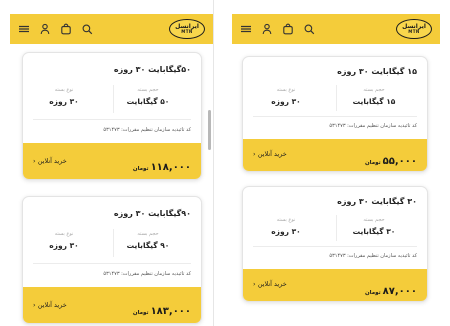  Describe the element at coordinates (335, 155) in the screenshot. I see `card-footer: ۵۵,۰۰۰تومان خرید آنلاین ‹` at that location.